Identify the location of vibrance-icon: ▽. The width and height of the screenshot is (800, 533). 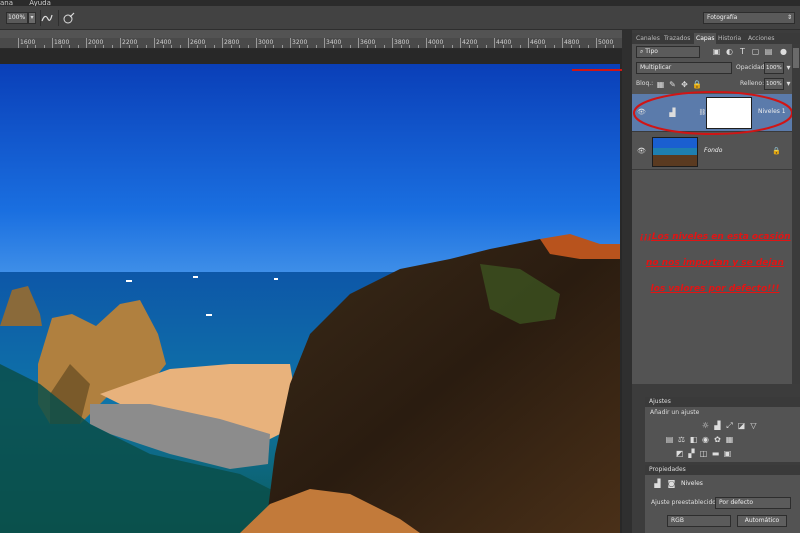
(753, 425).